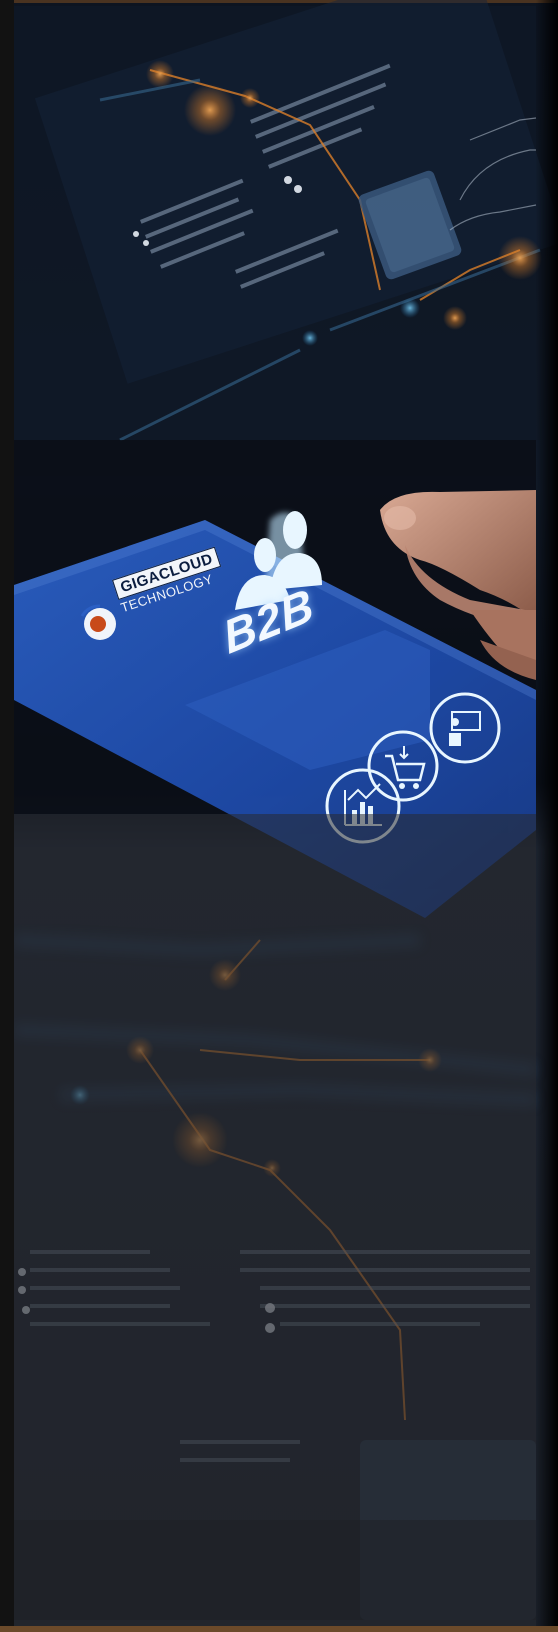 The image size is (558, 1632). Describe the element at coordinates (7, 816) in the screenshot. I see `left-border-stripe` at that location.